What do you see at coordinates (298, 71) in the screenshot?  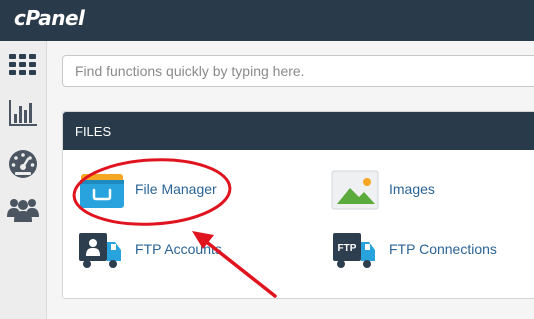 I see `search-input` at bounding box center [298, 71].